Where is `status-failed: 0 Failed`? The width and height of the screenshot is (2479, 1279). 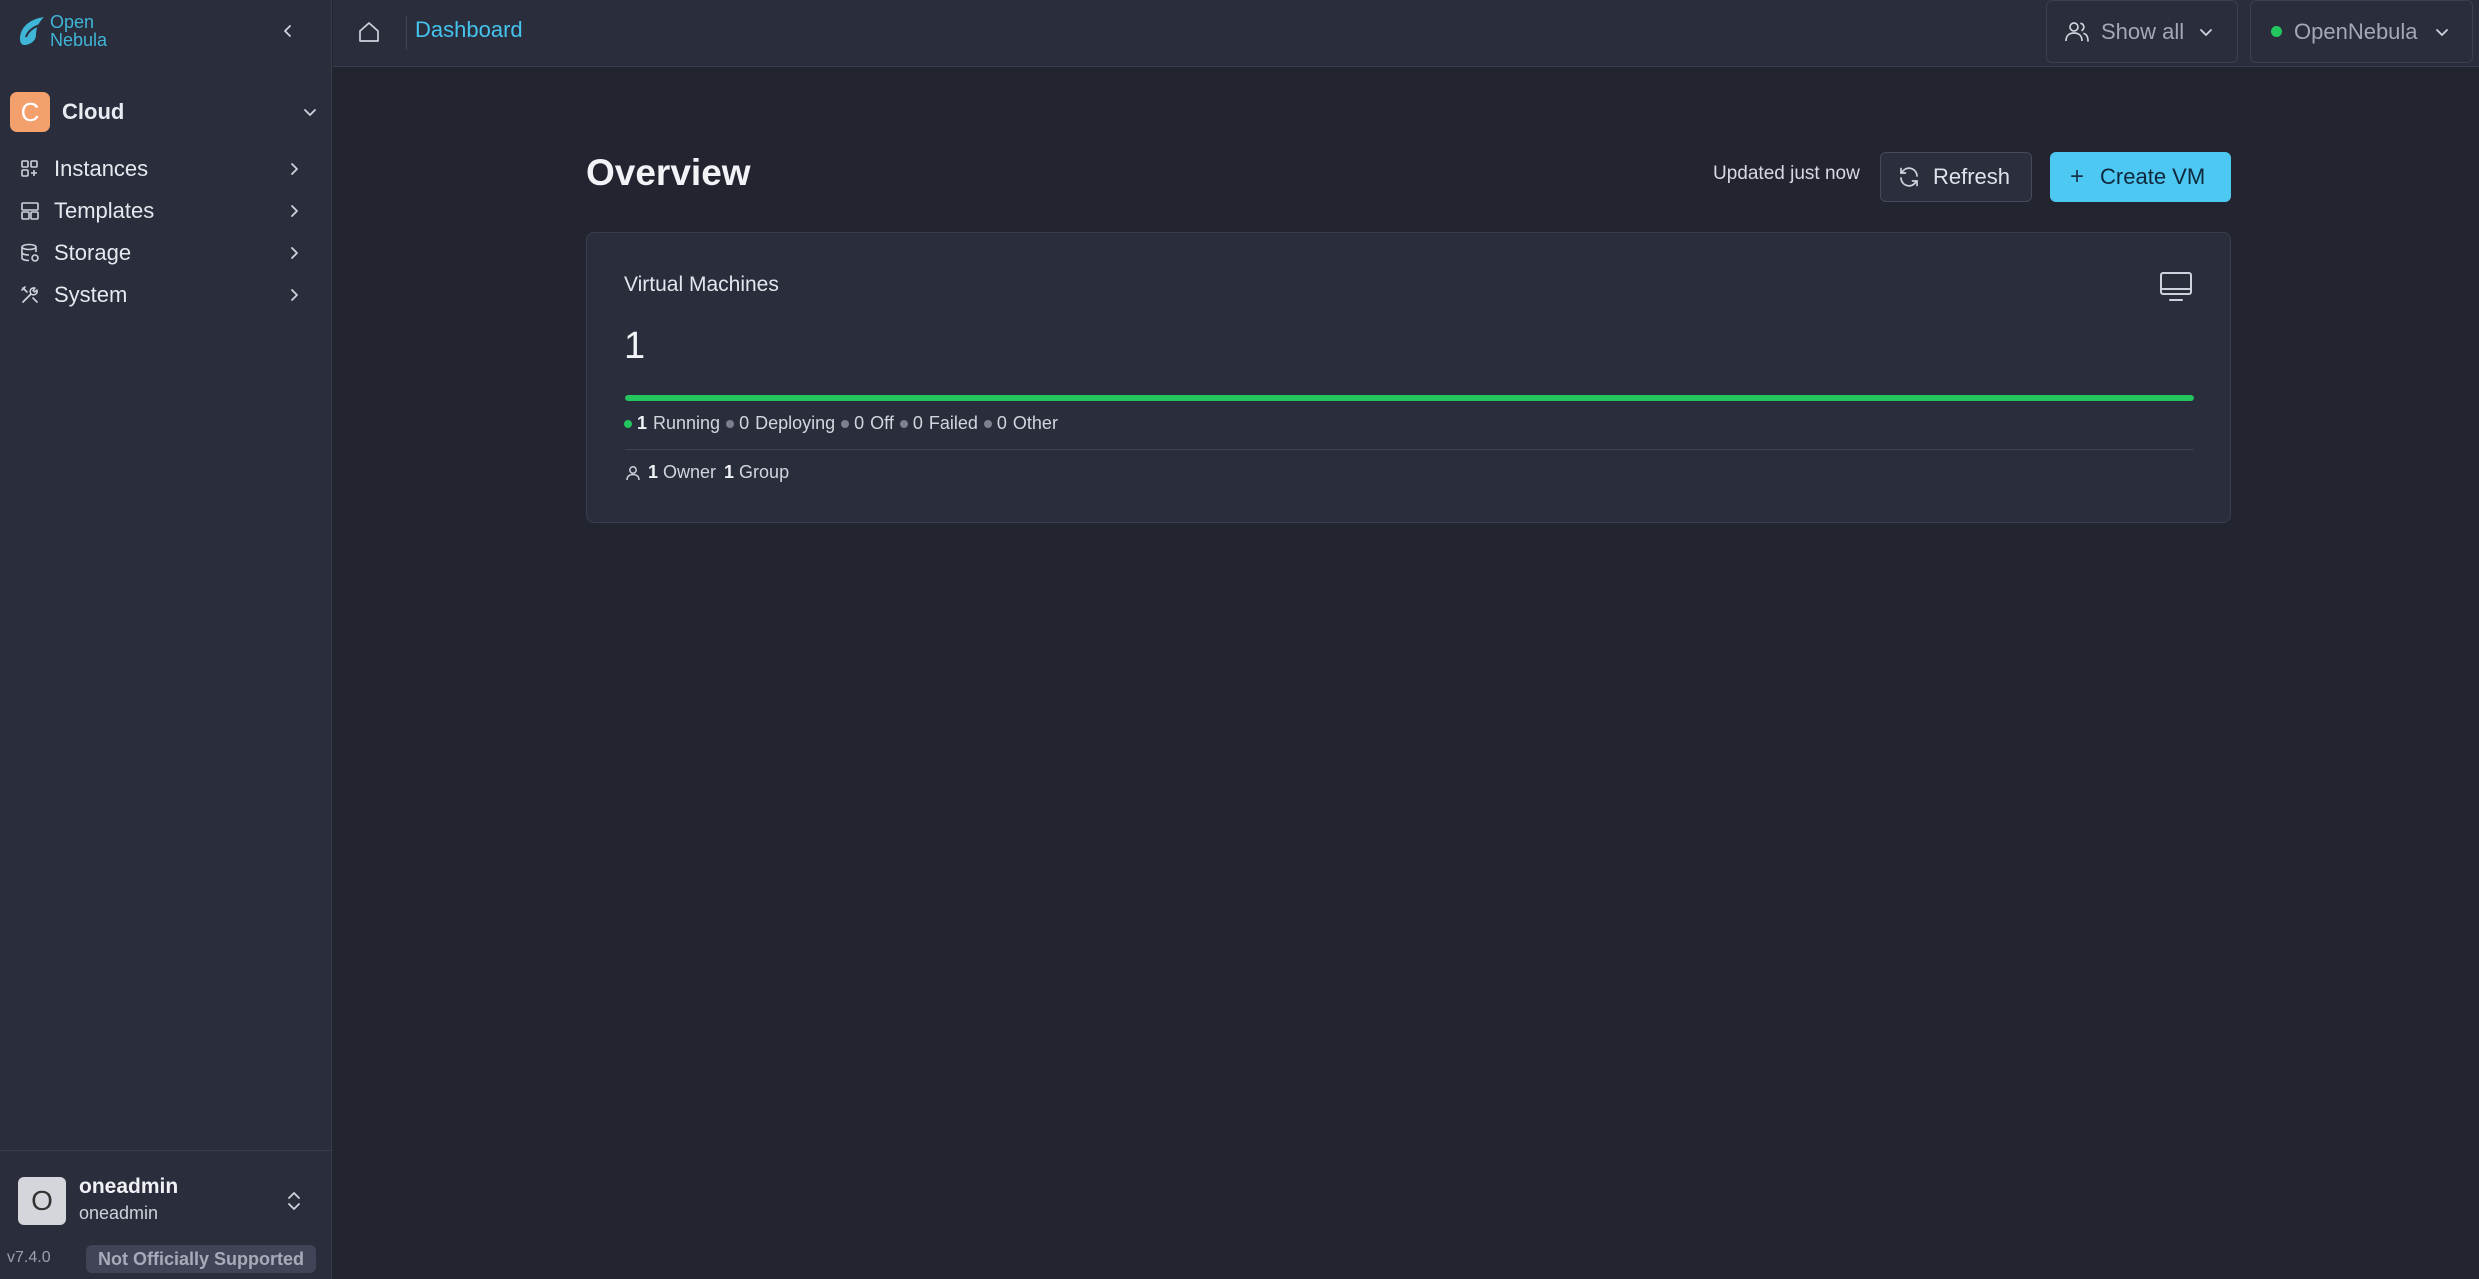
status-failed: 0 Failed is located at coordinates (938, 423).